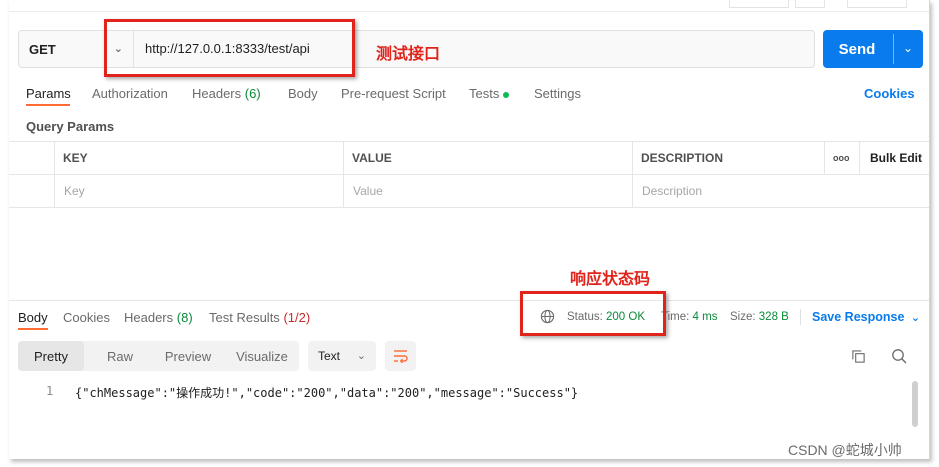 This screenshot has height=467, width=939. I want to click on vertical-scrollbar, so click(915, 404).